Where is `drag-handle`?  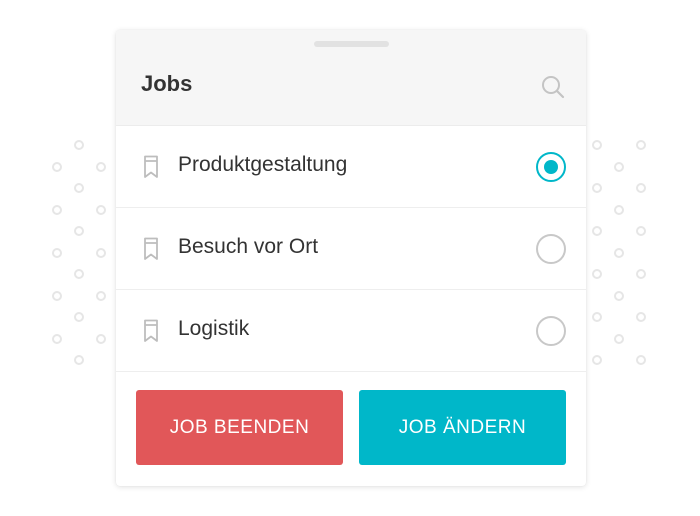 drag-handle is located at coordinates (351, 44).